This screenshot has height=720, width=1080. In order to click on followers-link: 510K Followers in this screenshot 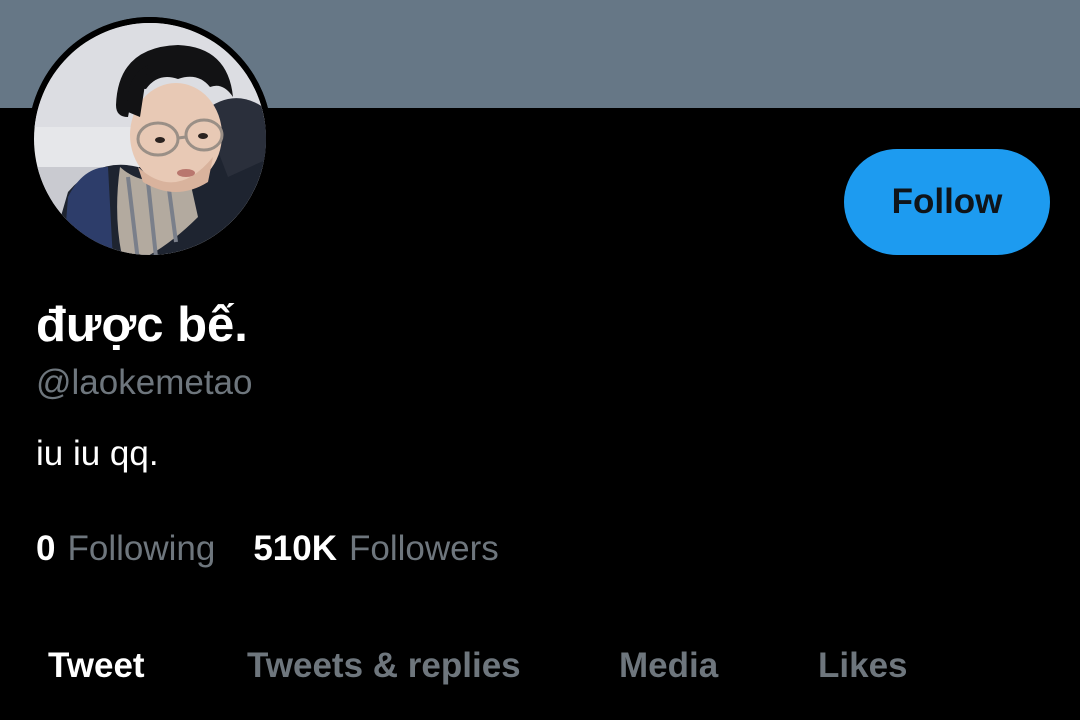, I will do `click(375, 549)`.